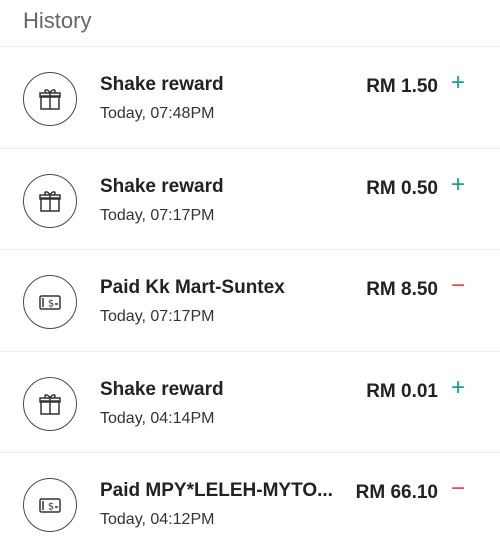  What do you see at coordinates (157, 519) in the screenshot?
I see `transaction-time: Today, 04:12PM` at bounding box center [157, 519].